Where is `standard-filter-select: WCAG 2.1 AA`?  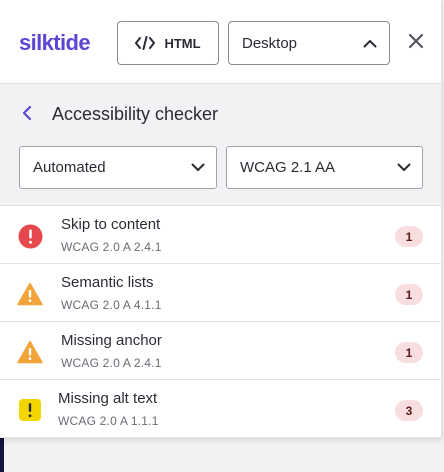
standard-filter-select: WCAG 2.1 AA is located at coordinates (324, 167).